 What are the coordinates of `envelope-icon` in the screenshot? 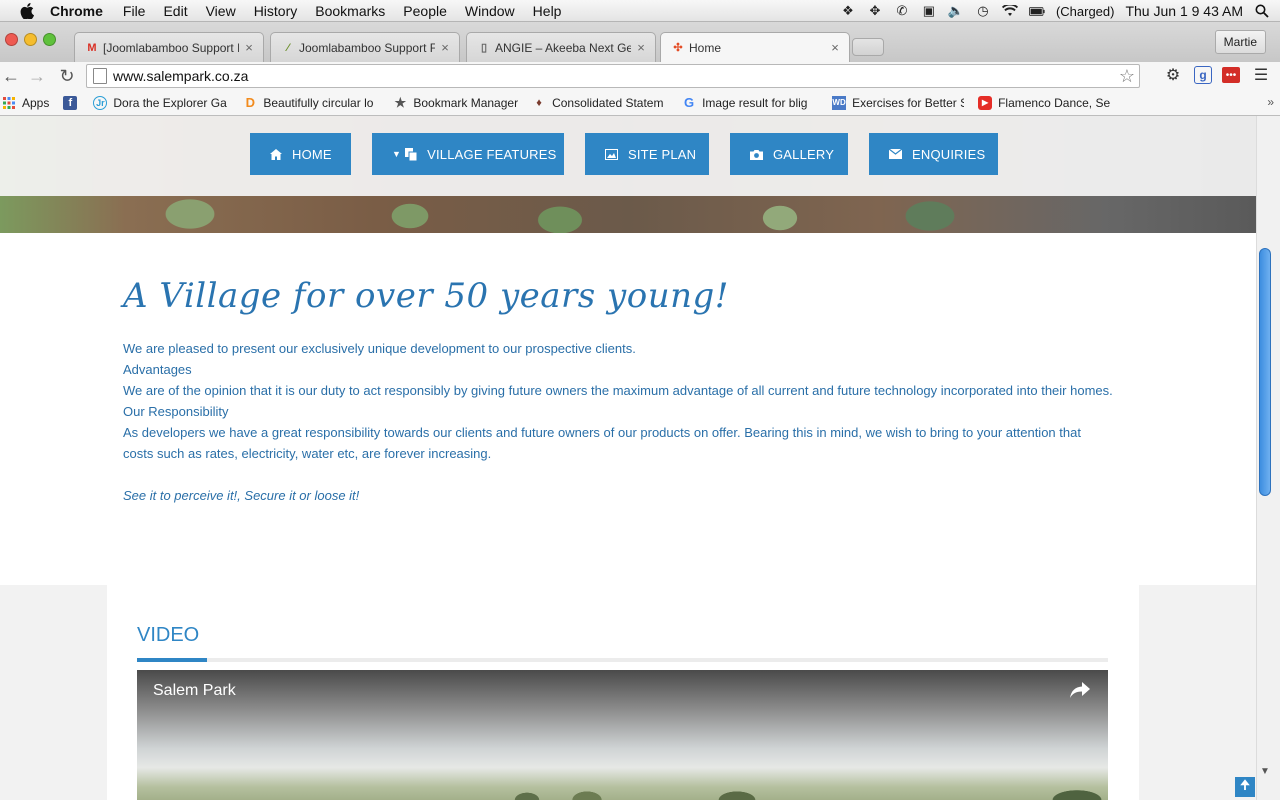 It's located at (895, 154).